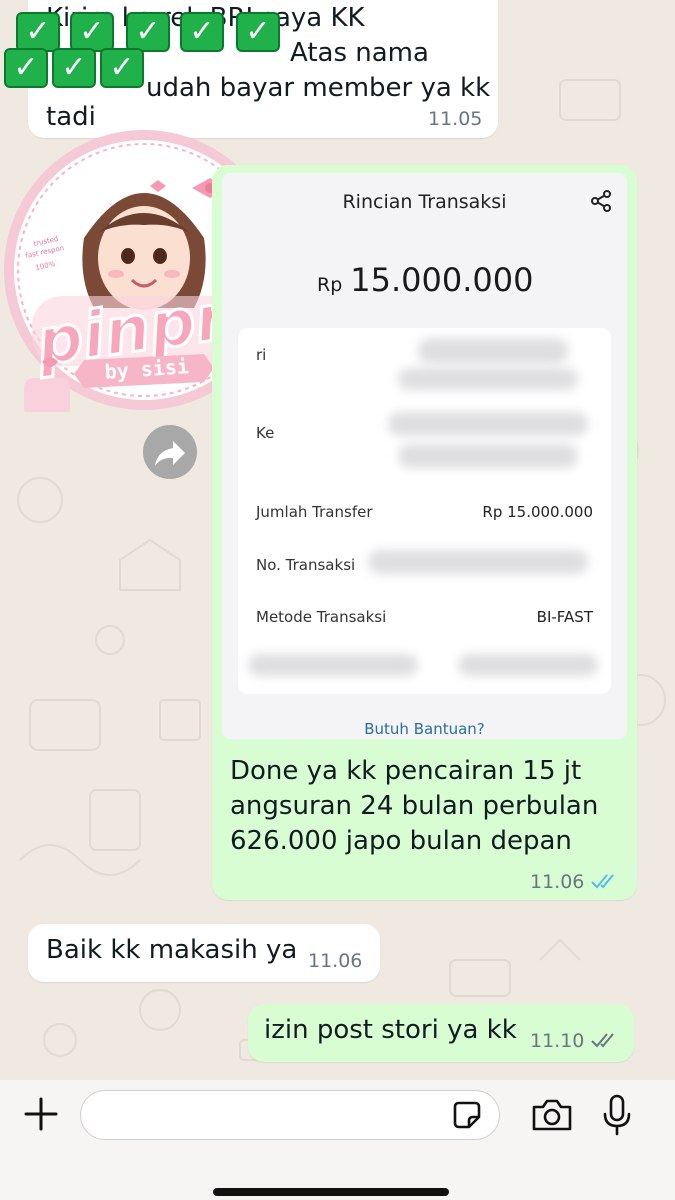 The height and width of the screenshot is (1200, 675). What do you see at coordinates (306, 565) in the screenshot?
I see `txn-no-label: No. Transaksi` at bounding box center [306, 565].